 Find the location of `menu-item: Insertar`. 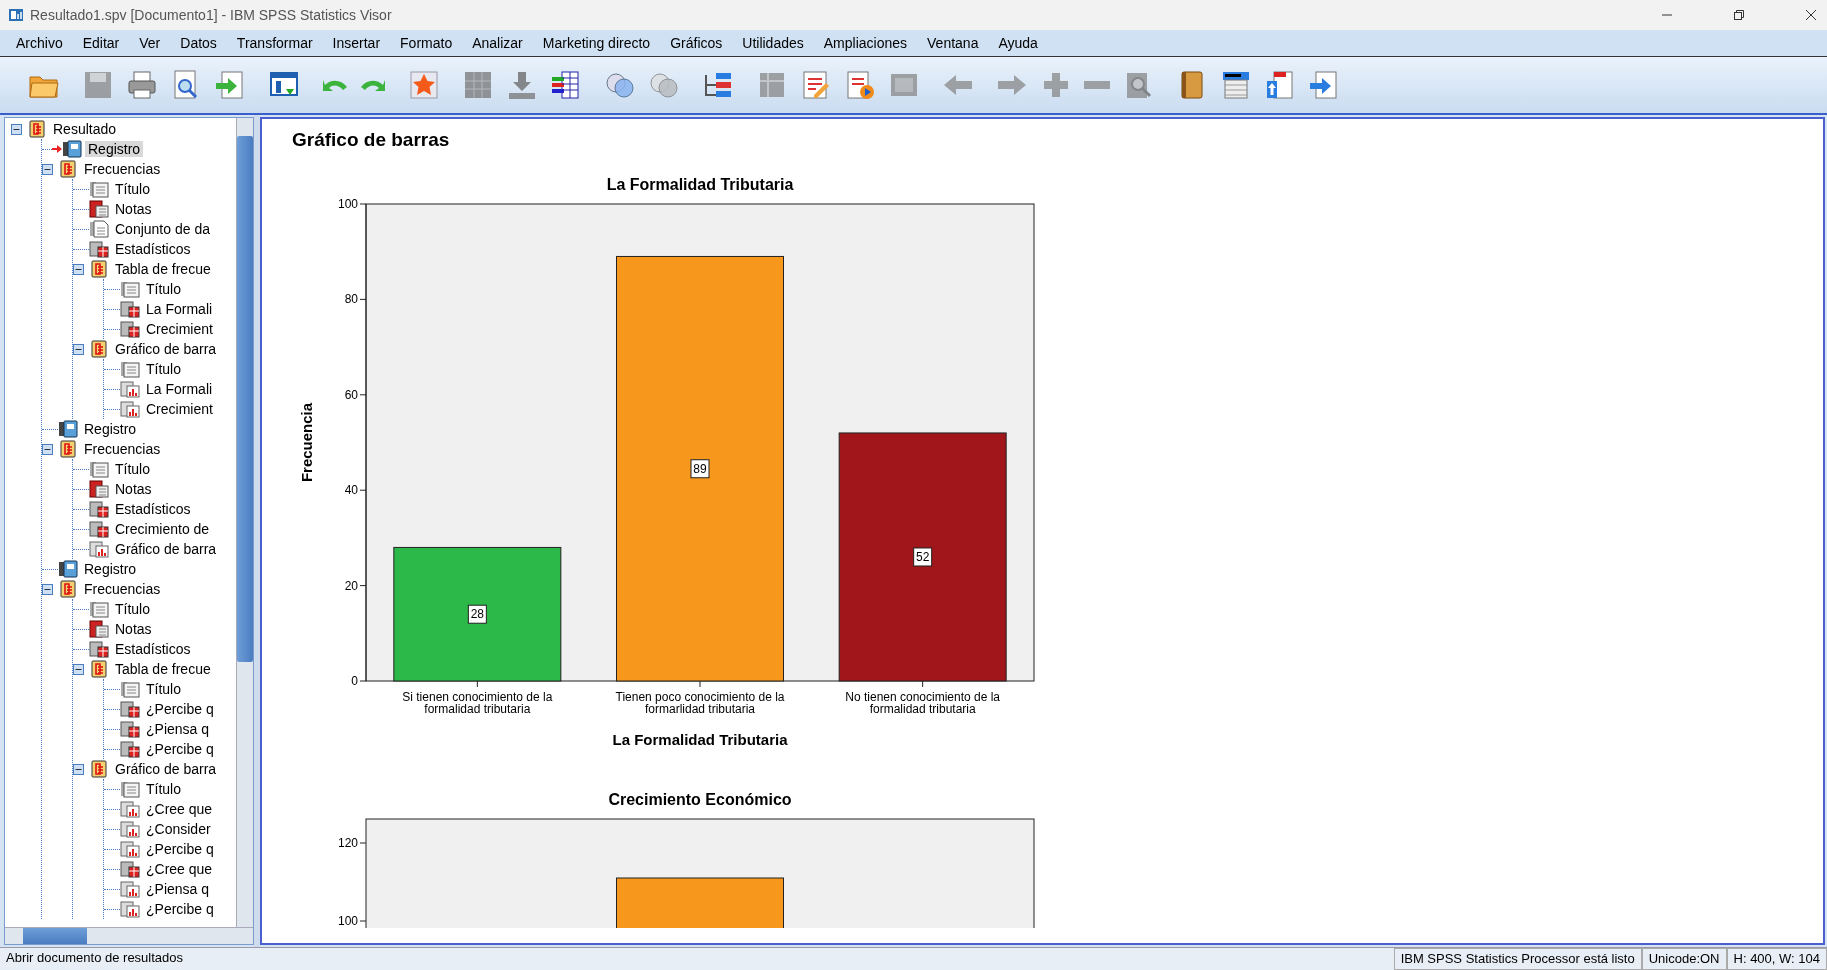

menu-item: Insertar is located at coordinates (356, 43).